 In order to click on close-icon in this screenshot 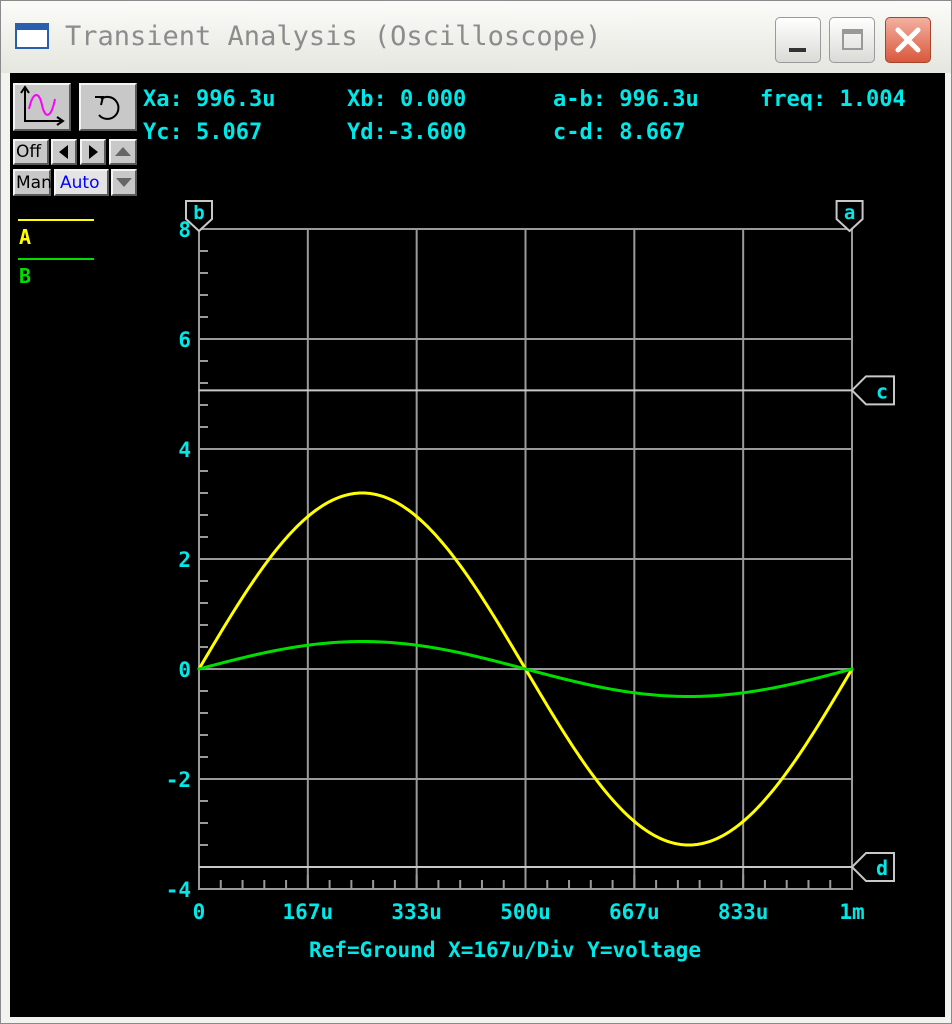, I will do `click(908, 40)`.